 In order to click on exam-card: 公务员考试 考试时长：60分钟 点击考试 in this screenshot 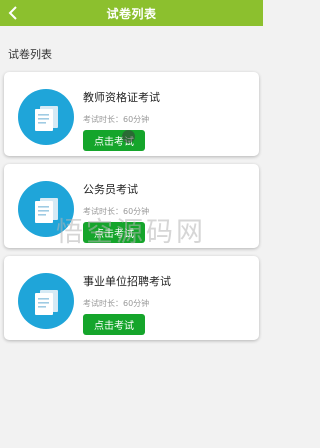, I will do `click(131, 206)`.